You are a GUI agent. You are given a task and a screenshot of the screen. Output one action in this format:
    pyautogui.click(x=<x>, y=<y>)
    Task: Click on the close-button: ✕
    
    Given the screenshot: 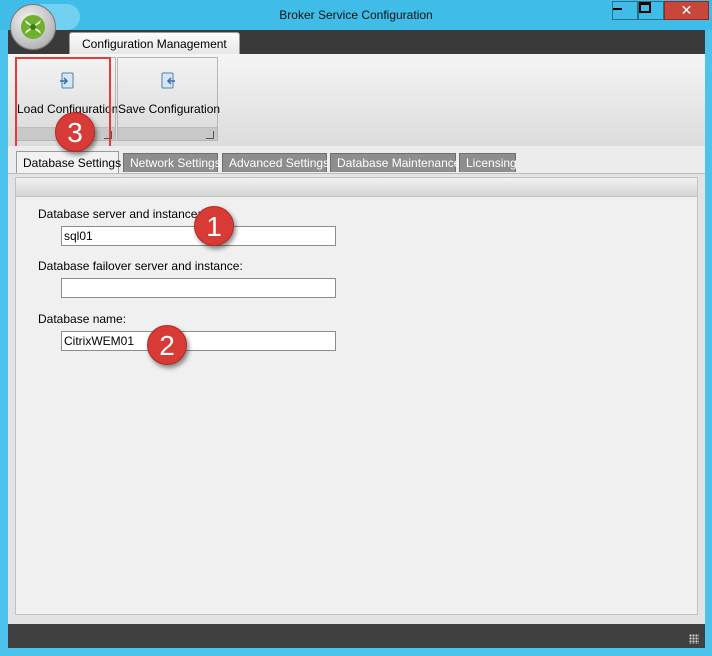 What is the action you would take?
    pyautogui.click(x=686, y=10)
    